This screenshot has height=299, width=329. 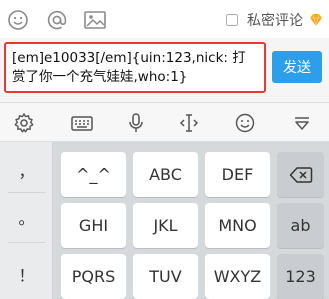 What do you see at coordinates (297, 67) in the screenshot?
I see `send-button: 发送` at bounding box center [297, 67].